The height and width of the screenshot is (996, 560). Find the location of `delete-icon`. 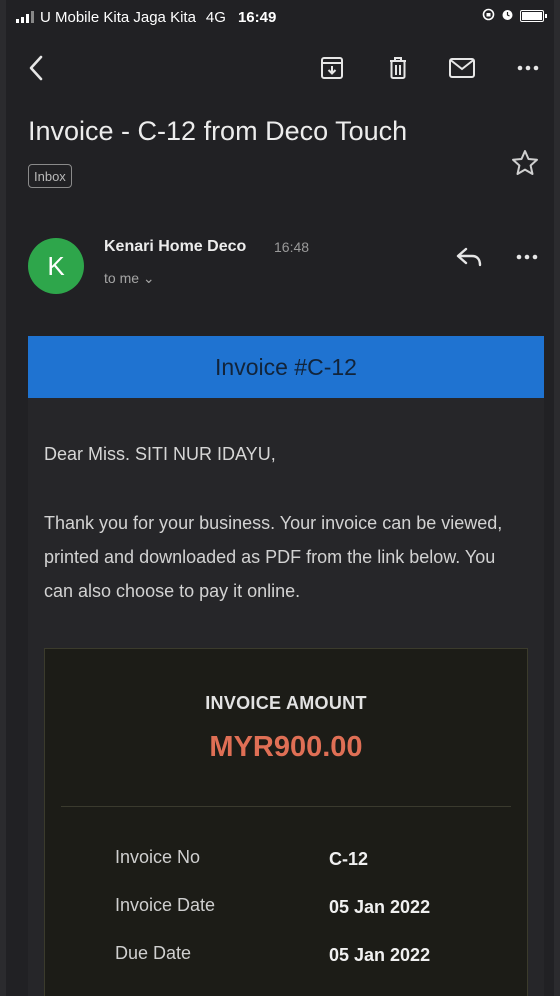

delete-icon is located at coordinates (398, 68).